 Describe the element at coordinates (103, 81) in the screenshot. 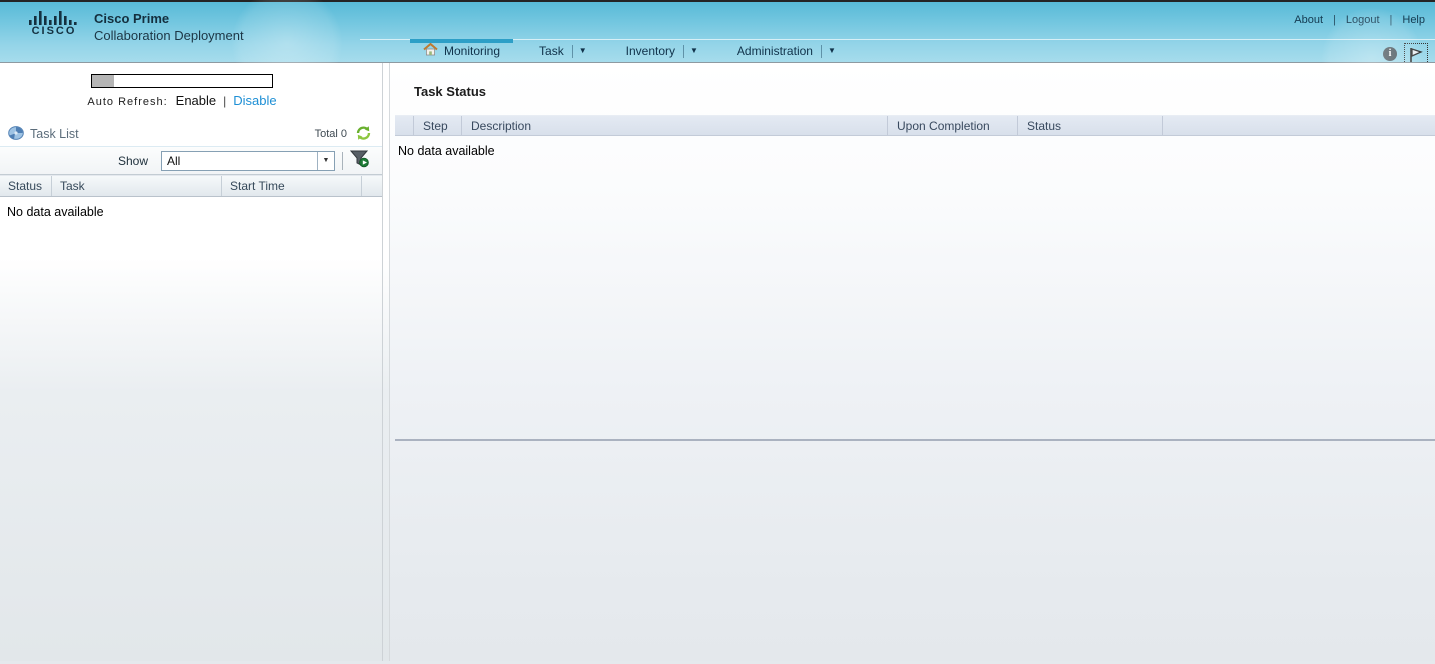

I see `auto-refresh-progress-fill` at that location.